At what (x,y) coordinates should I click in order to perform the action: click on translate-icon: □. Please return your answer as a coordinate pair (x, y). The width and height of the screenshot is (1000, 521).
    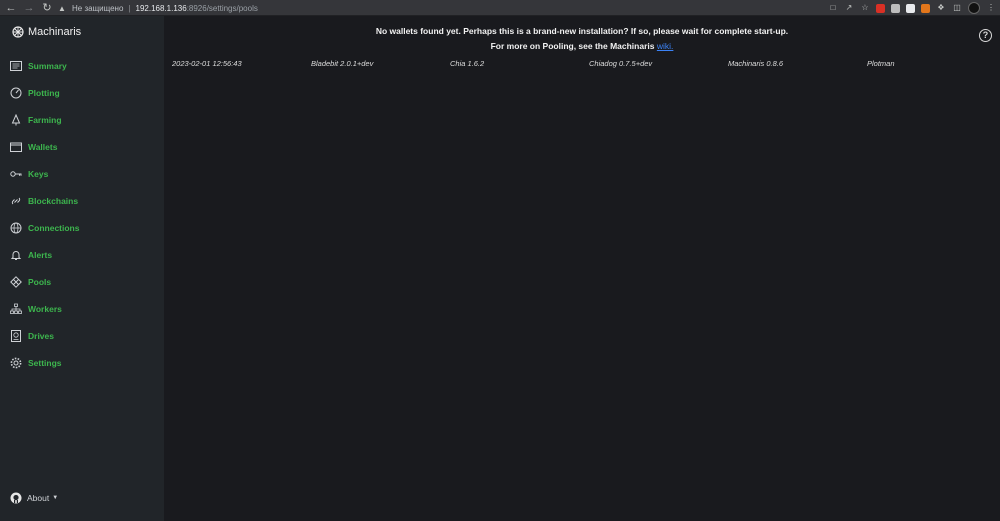
    Looking at the image, I should click on (833, 8).